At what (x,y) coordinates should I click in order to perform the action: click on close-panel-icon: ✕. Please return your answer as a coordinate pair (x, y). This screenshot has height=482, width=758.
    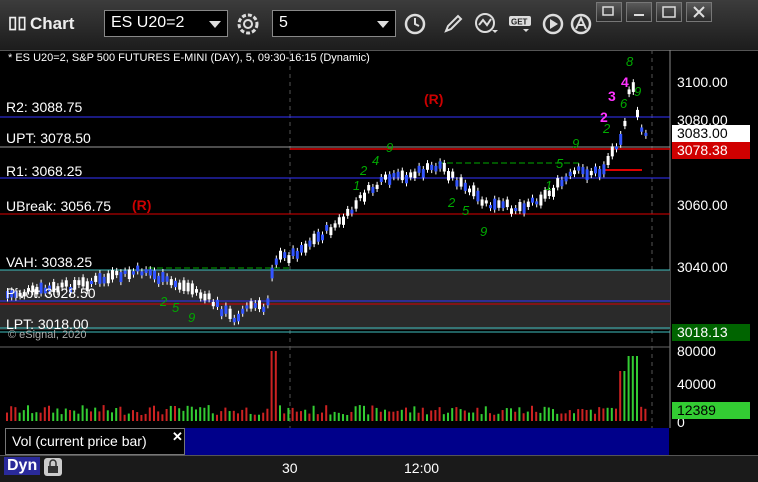
    Looking at the image, I should click on (177, 437).